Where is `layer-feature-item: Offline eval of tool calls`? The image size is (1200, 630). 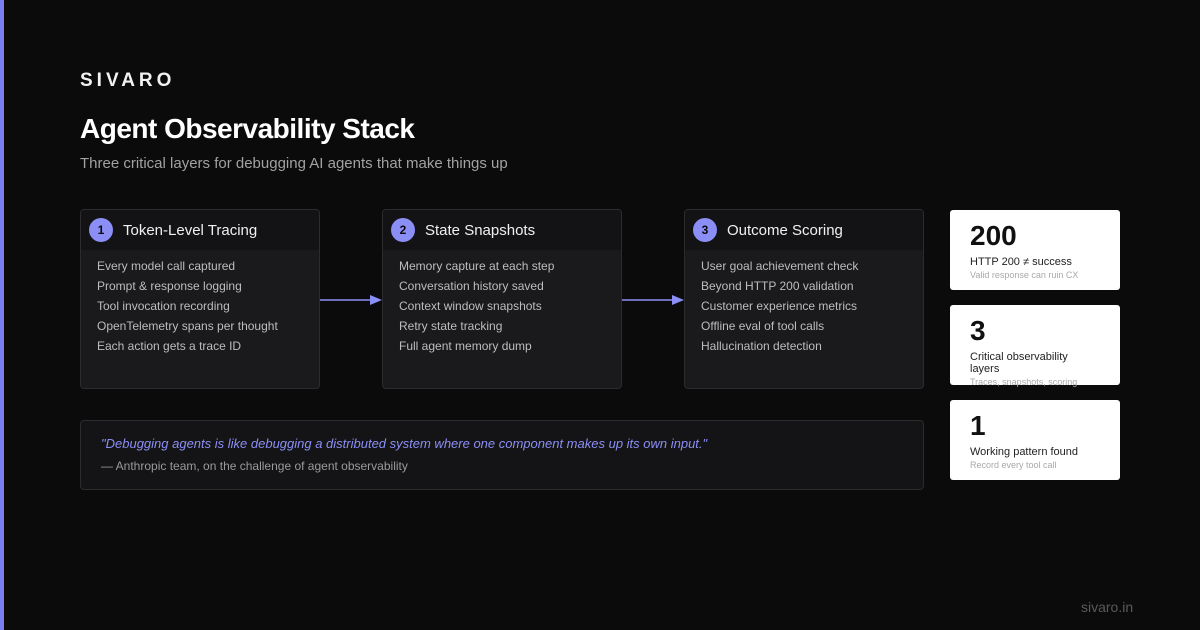
layer-feature-item: Offline eval of tool calls is located at coordinates (763, 326).